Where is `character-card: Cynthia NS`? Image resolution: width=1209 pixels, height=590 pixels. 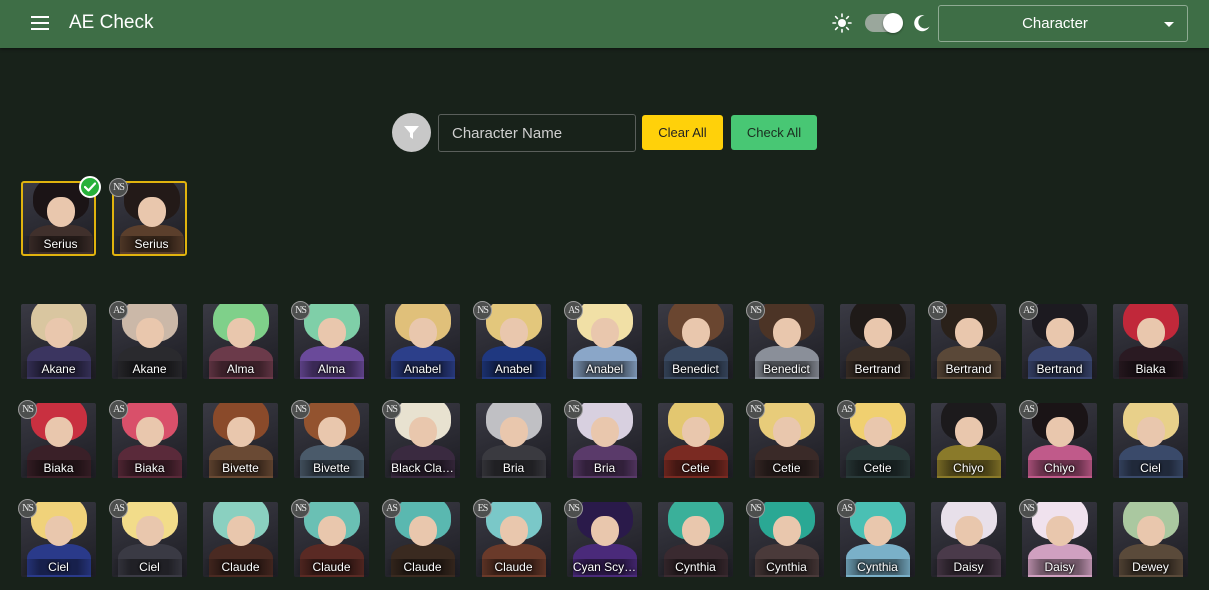 character-card: Cynthia NS is located at coordinates (785, 538).